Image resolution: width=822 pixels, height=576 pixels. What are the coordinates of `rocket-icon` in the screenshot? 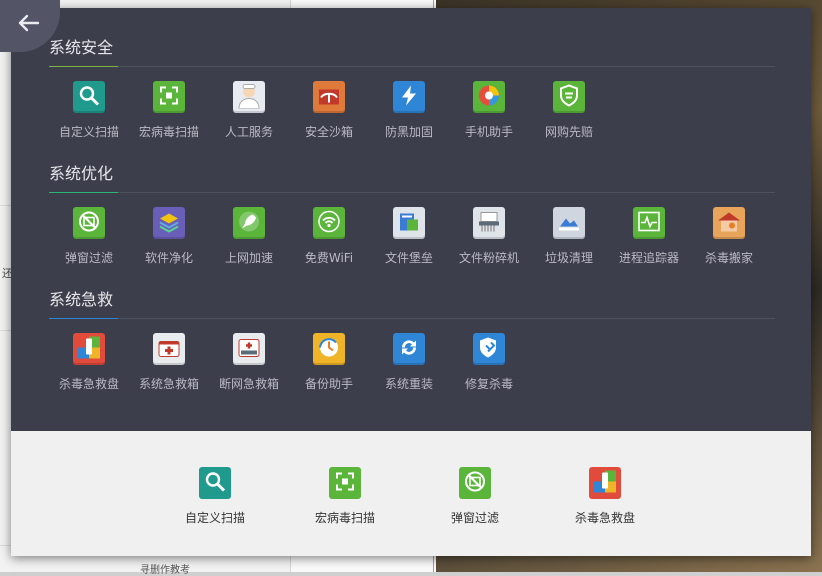 It's located at (249, 223).